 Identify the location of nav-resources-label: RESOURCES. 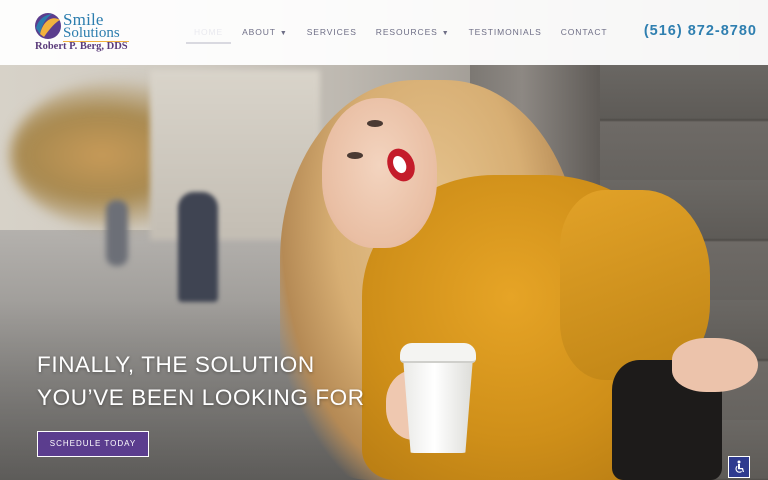
(406, 32).